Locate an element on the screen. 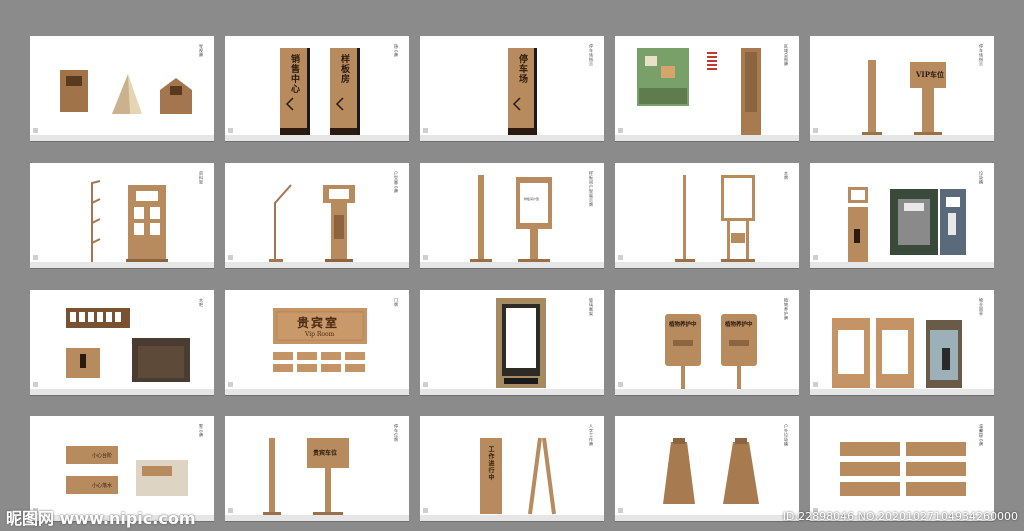 This screenshot has height=531, width=1024. page-11-art is located at coordinates (128, 345).